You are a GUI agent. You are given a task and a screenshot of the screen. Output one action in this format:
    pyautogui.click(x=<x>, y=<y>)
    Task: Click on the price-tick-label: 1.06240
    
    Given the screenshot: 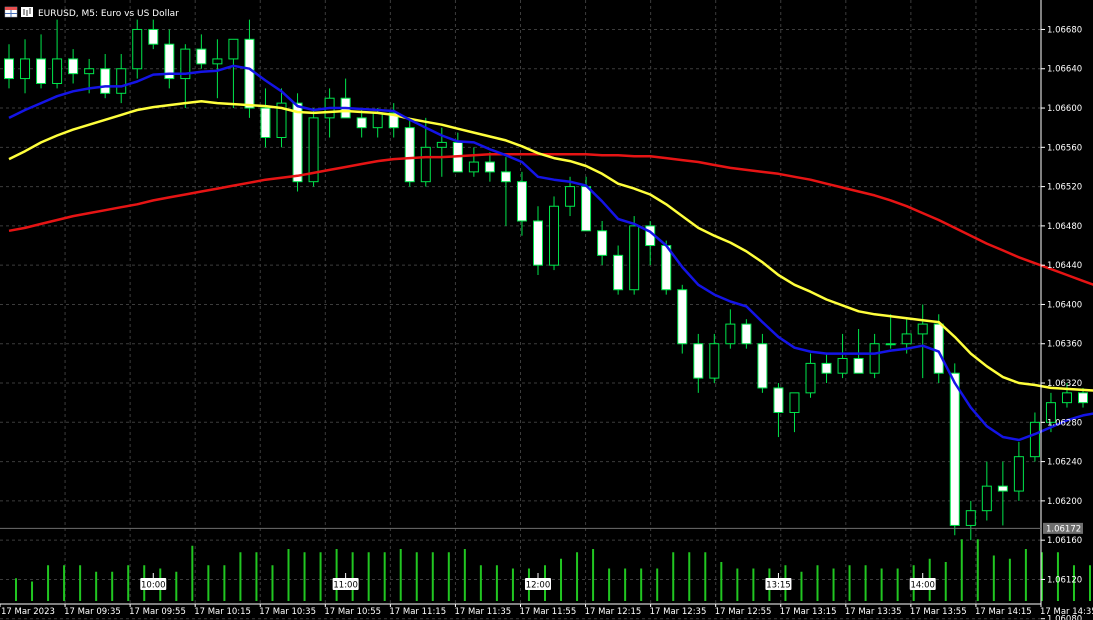 What is the action you would take?
    pyautogui.click(x=1064, y=463)
    